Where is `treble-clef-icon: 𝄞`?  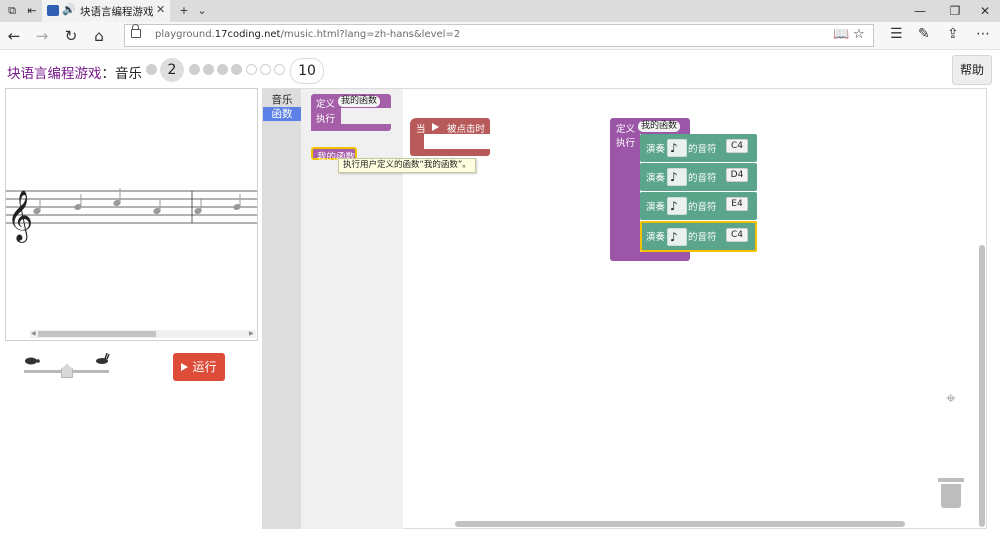 treble-clef-icon: 𝄞 is located at coordinates (20, 216).